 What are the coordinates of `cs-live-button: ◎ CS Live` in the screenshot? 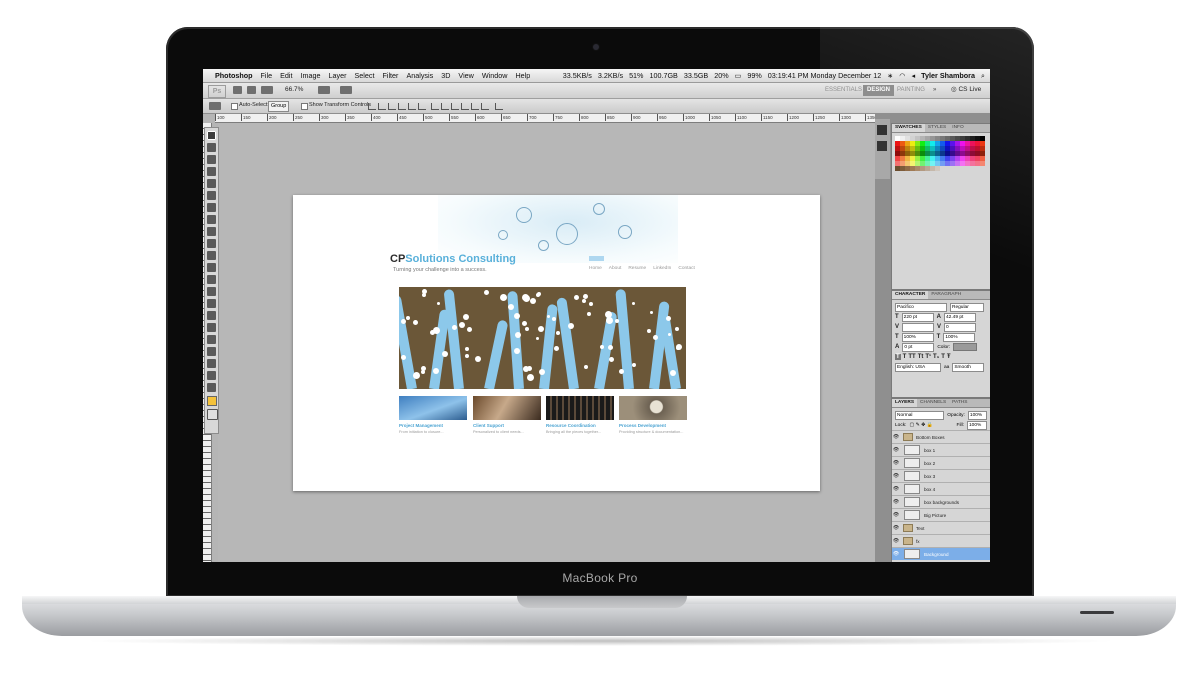 It's located at (966, 89).